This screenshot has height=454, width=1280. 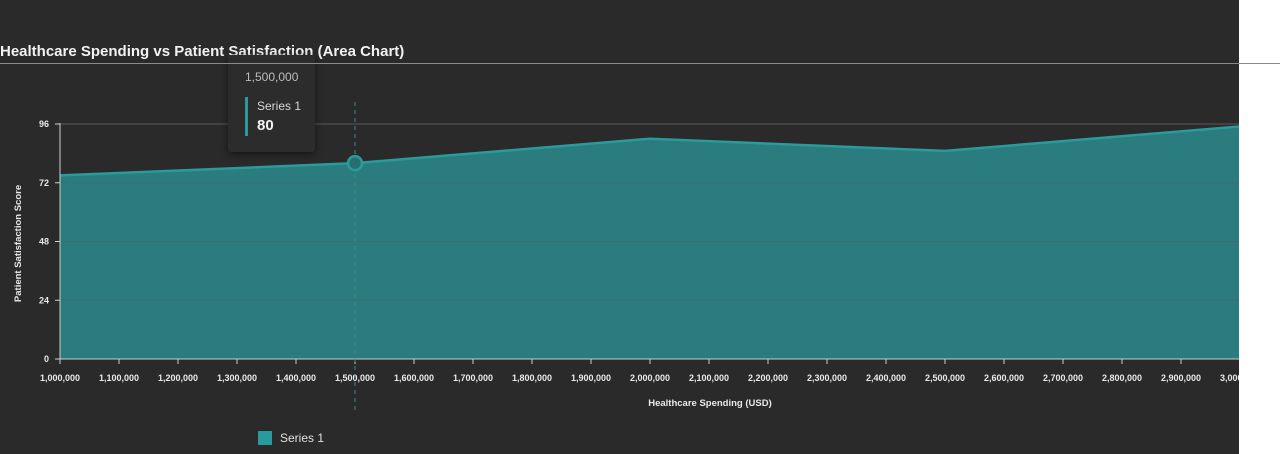 What do you see at coordinates (1229, 378) in the screenshot?
I see `x-tick-label: 3,000,000` at bounding box center [1229, 378].